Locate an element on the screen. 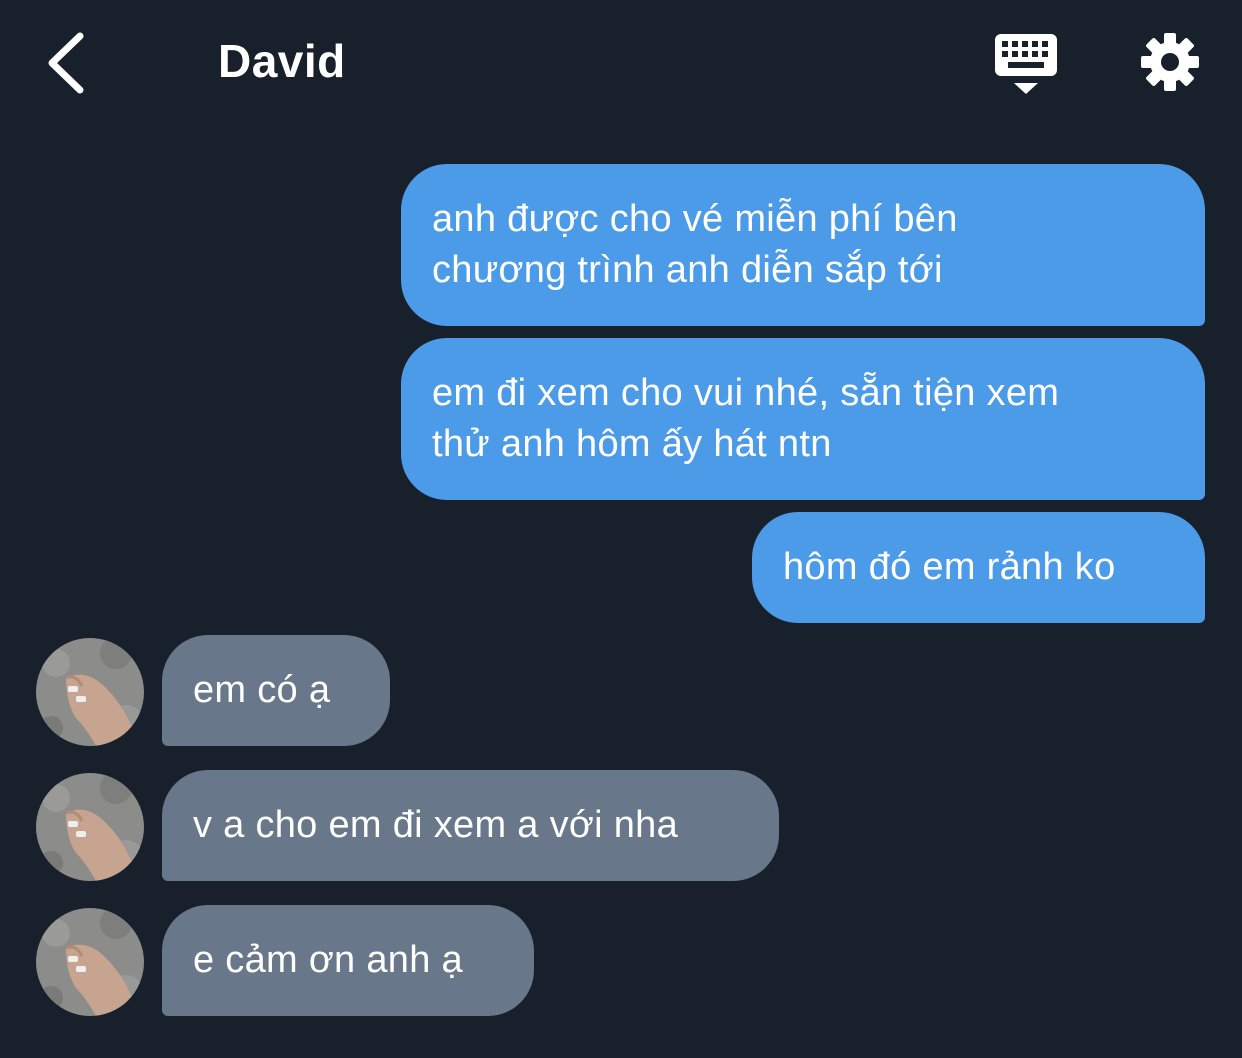 The image size is (1242, 1058). message-line: anh được cho vé miễn phí bên is located at coordinates (695, 219).